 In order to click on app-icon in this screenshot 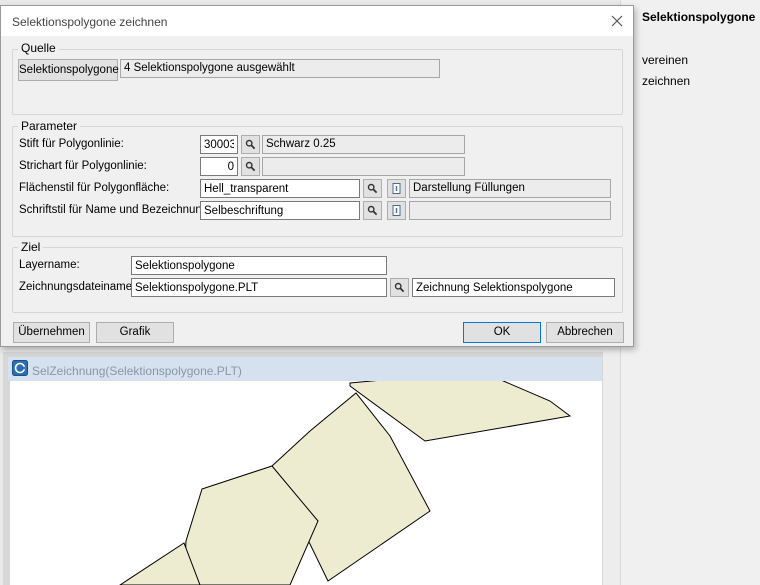, I will do `click(20, 368)`.